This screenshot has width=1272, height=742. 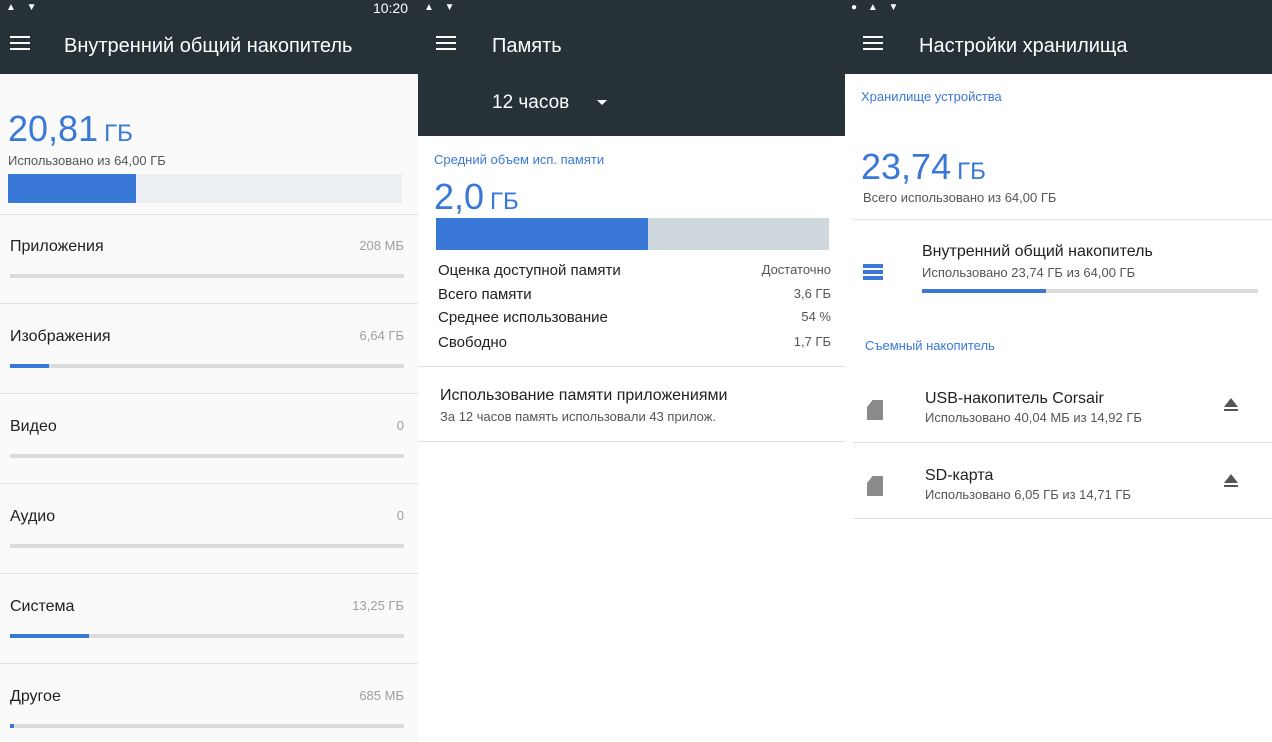 I want to click on category-label: Видео, so click(x=33, y=426).